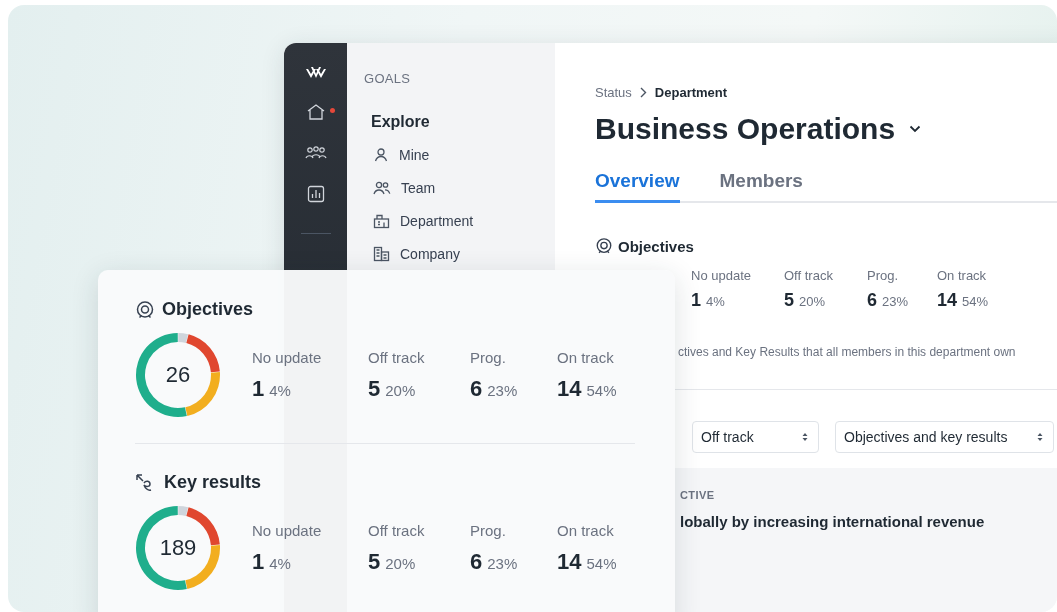 This screenshot has height=612, width=1057. Describe the element at coordinates (178, 375) in the screenshot. I see `donut-total: 26` at that location.